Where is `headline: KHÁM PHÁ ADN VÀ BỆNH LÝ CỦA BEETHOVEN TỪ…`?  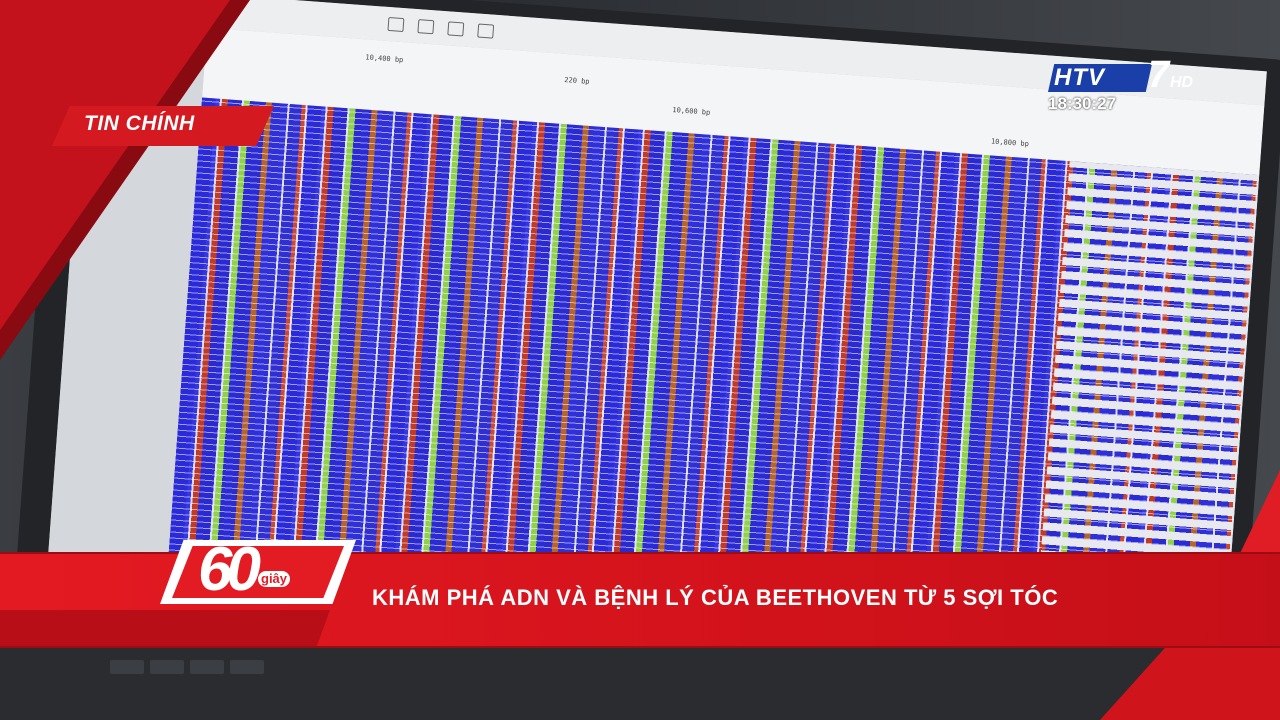
headline: KHÁM PHÁ ADN VÀ BỆNH LÝ CỦA BEETHOVEN TỪ… is located at coordinates (715, 597).